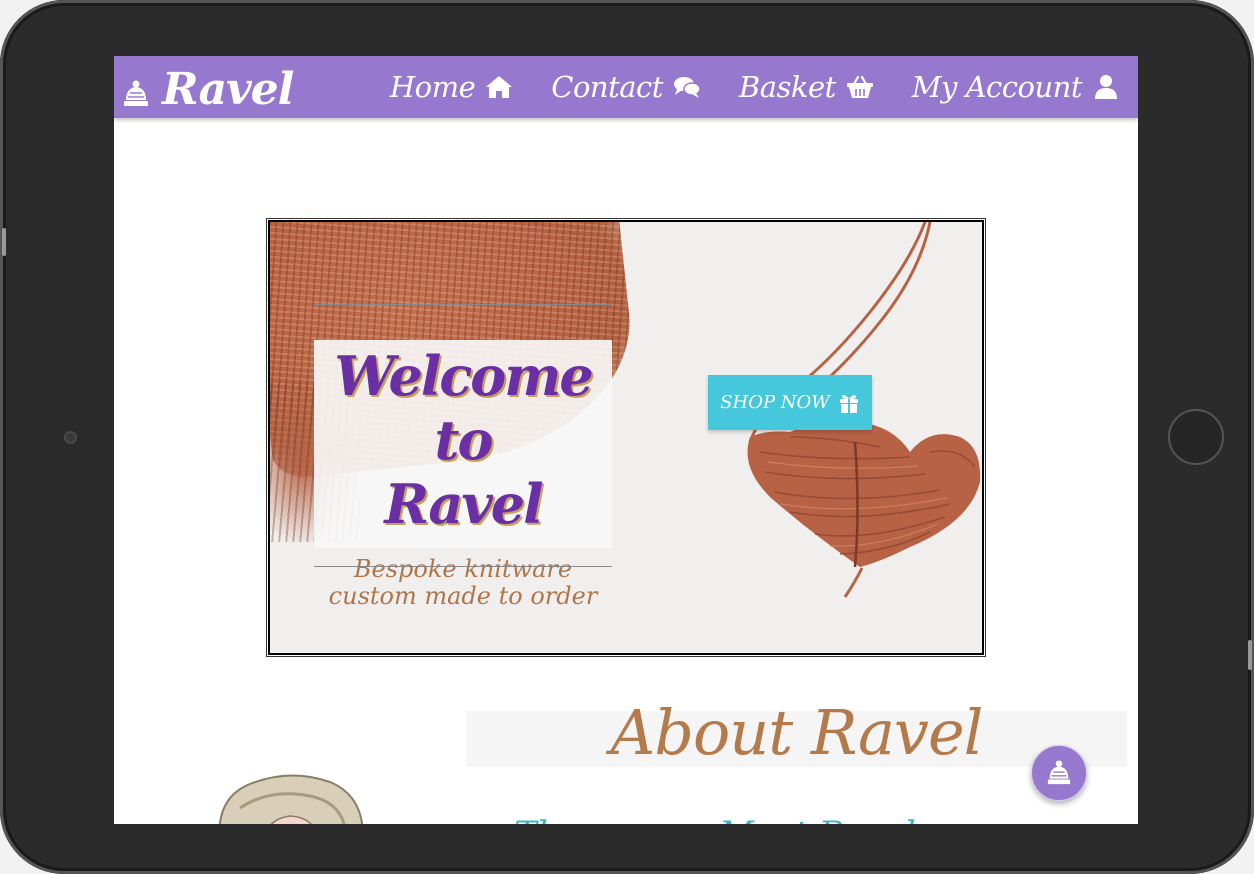 The width and height of the screenshot is (1254, 874). Describe the element at coordinates (499, 87) in the screenshot. I see `home-icon` at that location.